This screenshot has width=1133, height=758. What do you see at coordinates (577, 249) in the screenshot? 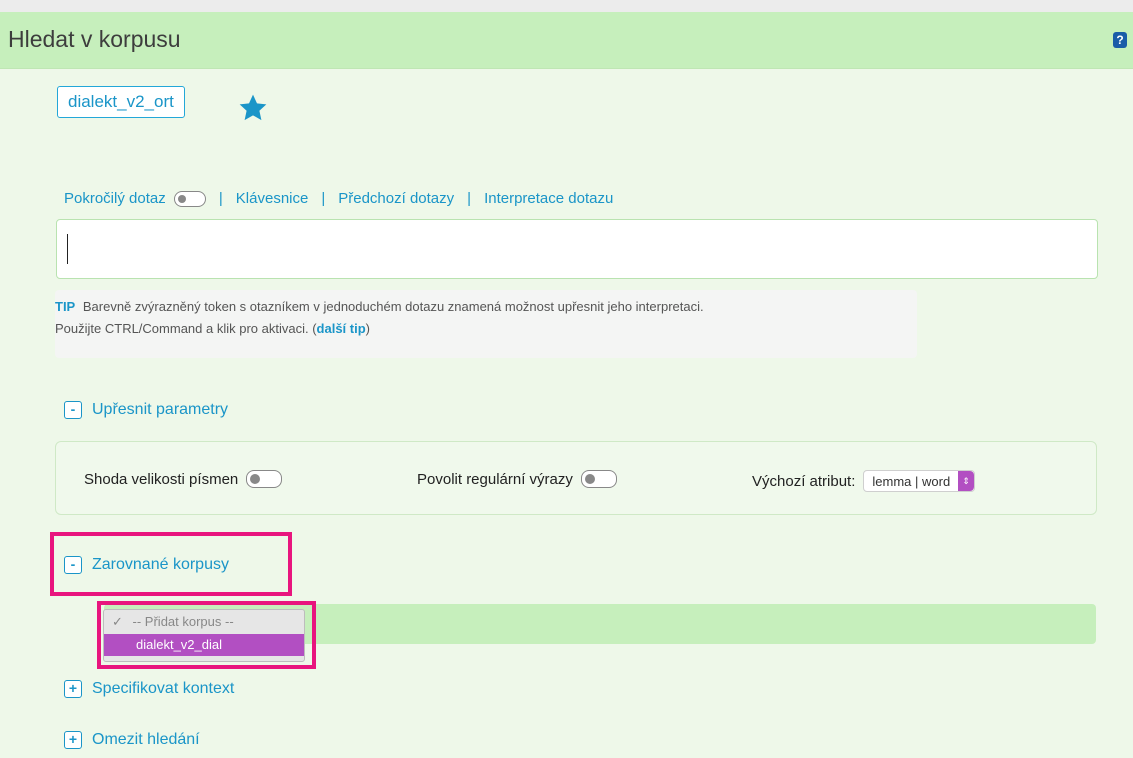
I see `query-input` at bounding box center [577, 249].